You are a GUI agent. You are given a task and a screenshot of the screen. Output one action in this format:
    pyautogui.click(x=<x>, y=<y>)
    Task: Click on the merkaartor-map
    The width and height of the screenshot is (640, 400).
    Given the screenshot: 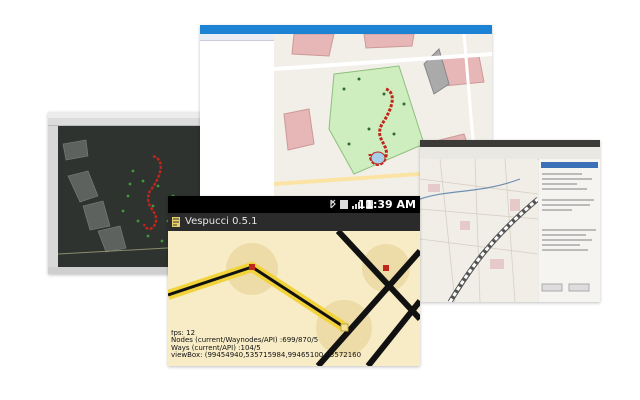 What is the action you would take?
    pyautogui.click(x=479, y=230)
    